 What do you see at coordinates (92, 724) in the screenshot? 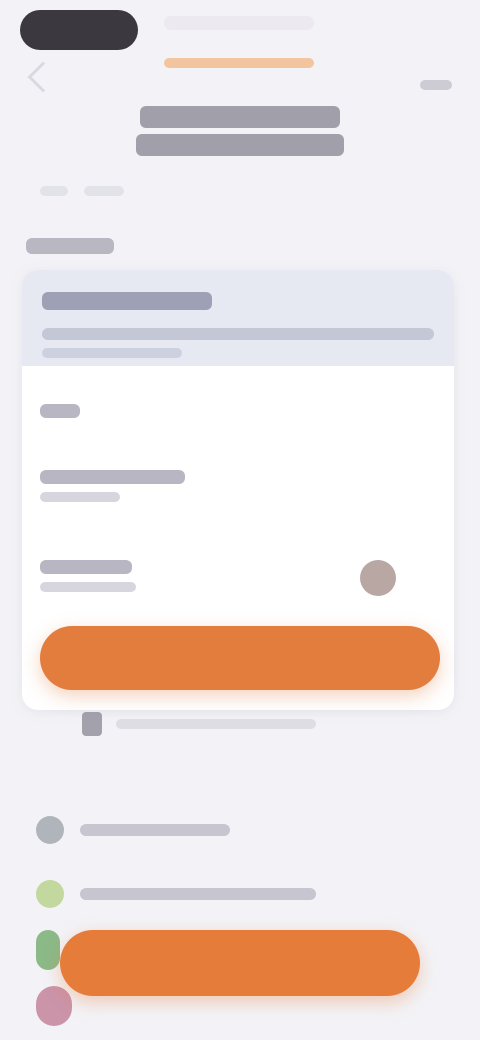
I see `small-icon` at bounding box center [92, 724].